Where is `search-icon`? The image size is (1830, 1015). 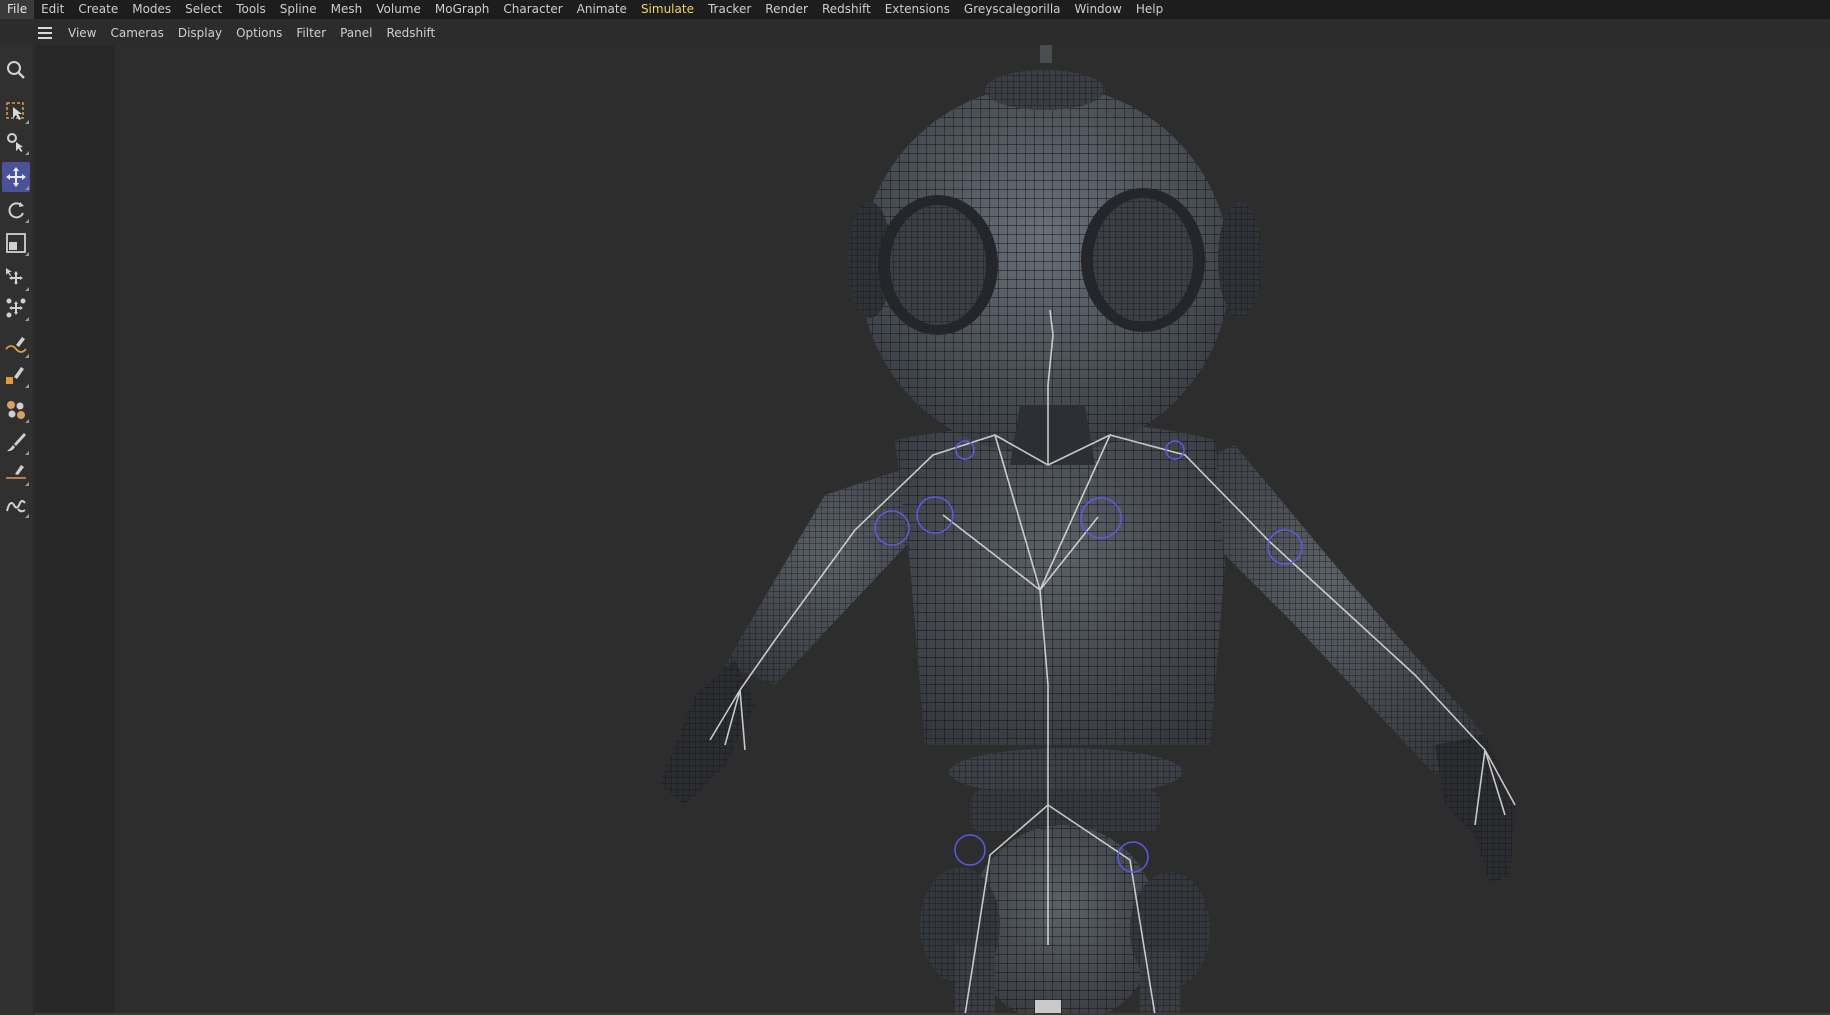
search-icon is located at coordinates (16, 70).